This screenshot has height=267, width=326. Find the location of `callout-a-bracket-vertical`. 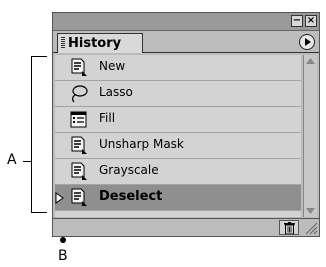

callout-a-bracket-vertical is located at coordinates (31, 134).